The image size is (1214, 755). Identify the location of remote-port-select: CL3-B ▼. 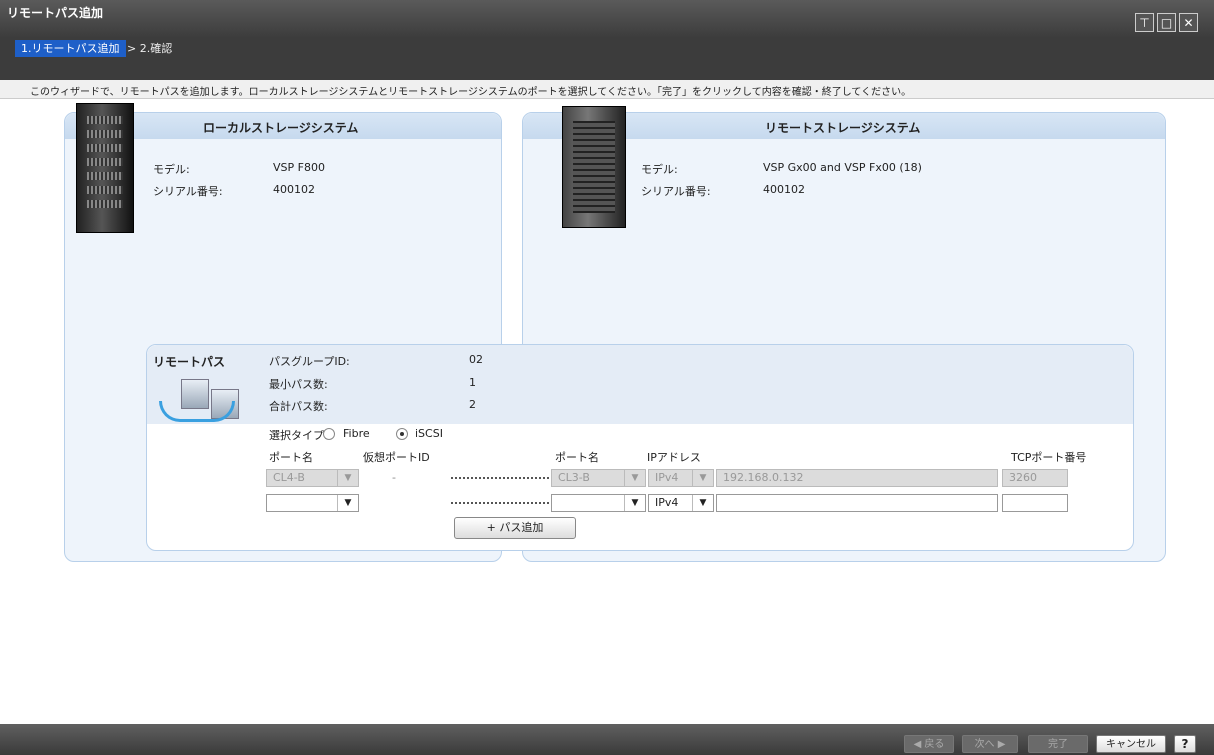
(598, 478).